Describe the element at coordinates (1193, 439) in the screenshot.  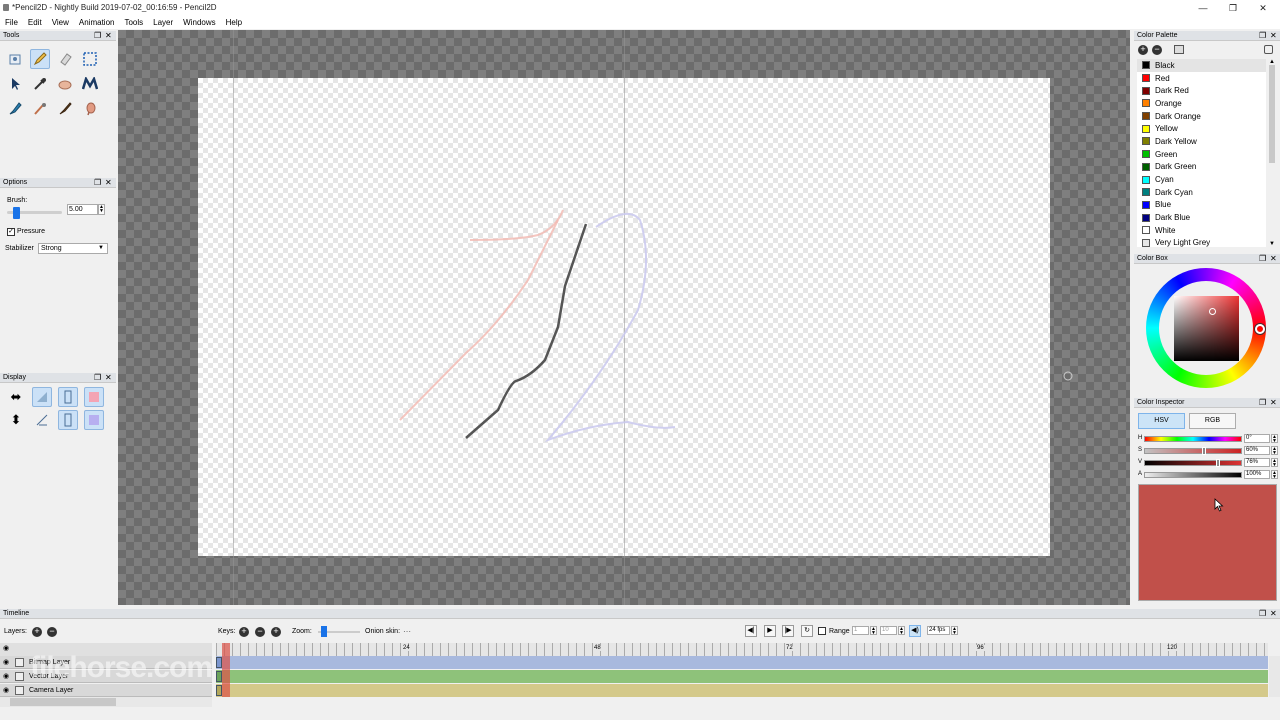
I see `hue-slider` at that location.